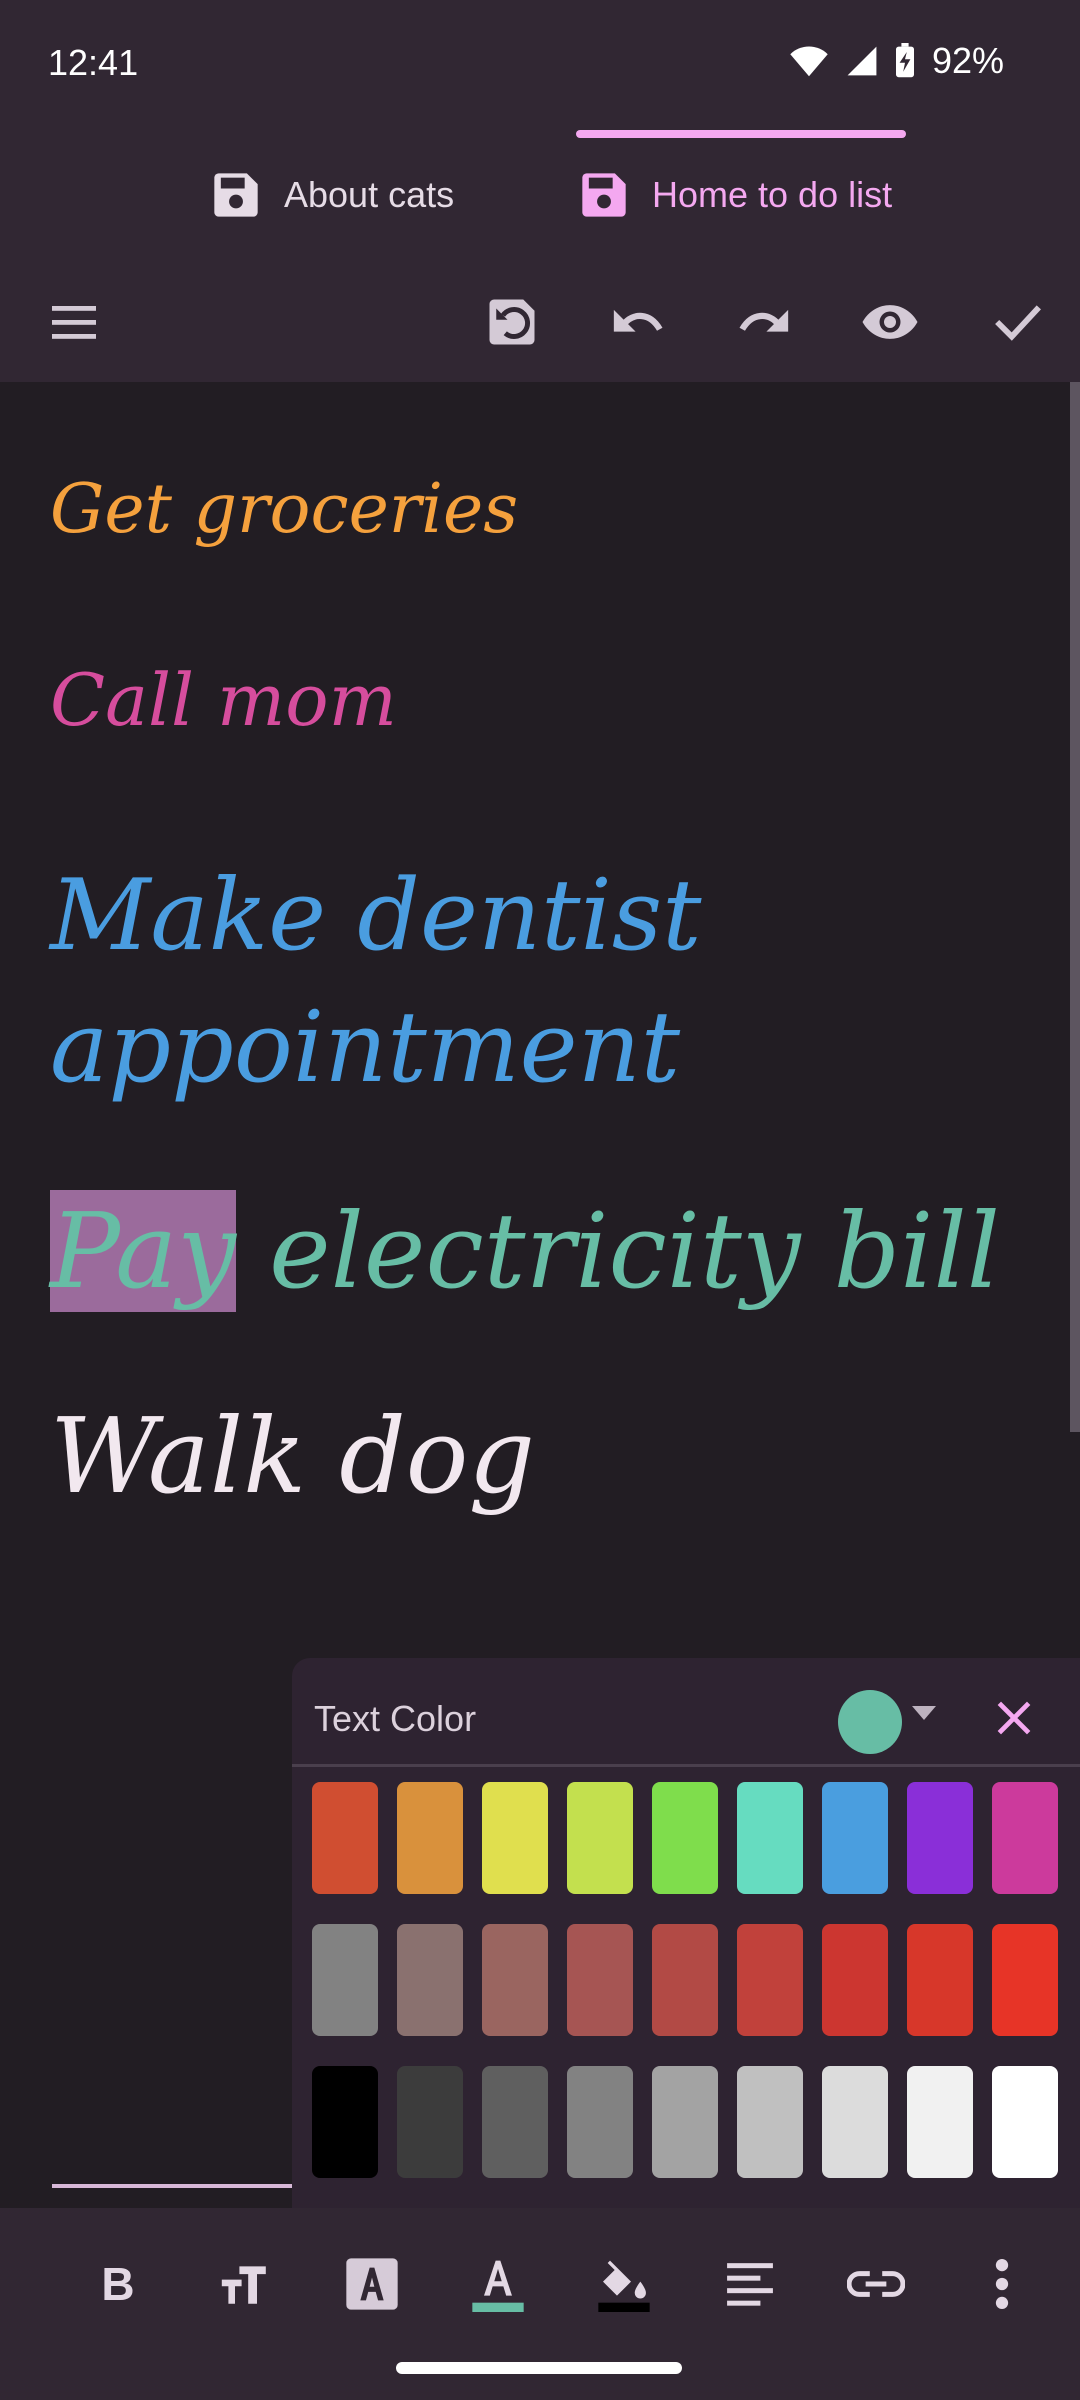 Image resolution: width=1080 pixels, height=2400 pixels. I want to click on undo-icon, so click(638, 320).